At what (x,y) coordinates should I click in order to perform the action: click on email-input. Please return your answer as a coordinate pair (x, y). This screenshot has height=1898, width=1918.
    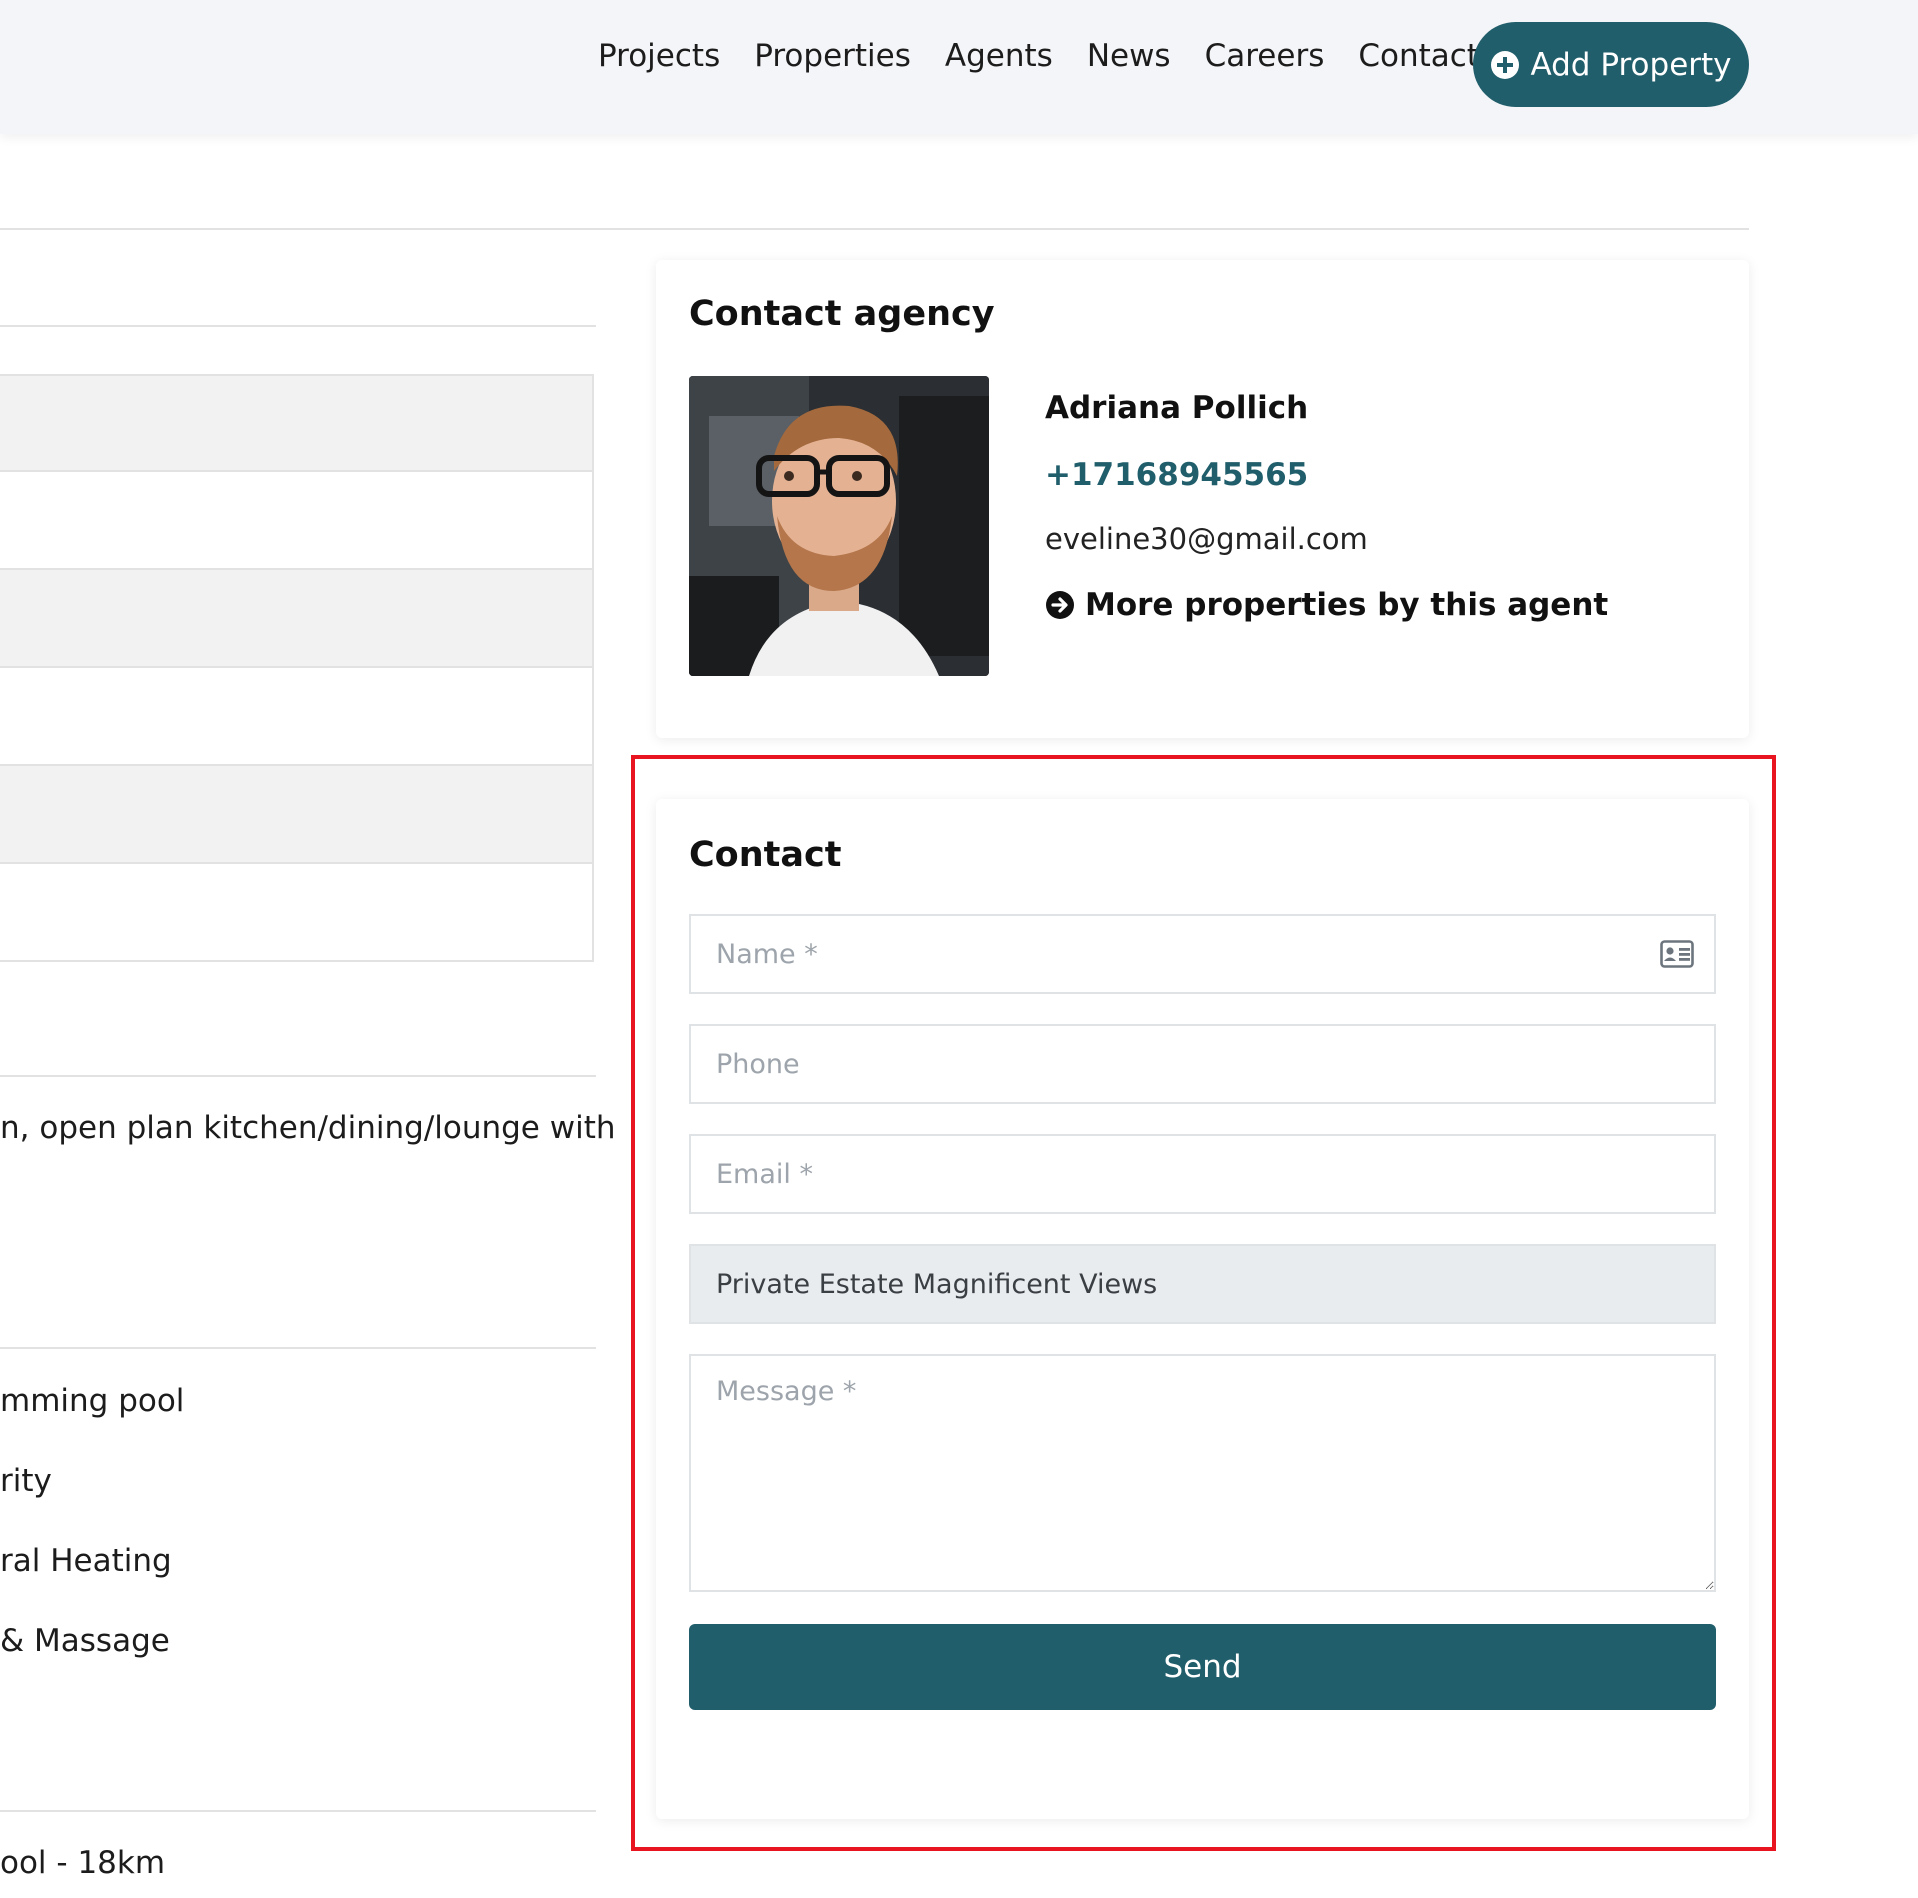
    Looking at the image, I should click on (1202, 1174).